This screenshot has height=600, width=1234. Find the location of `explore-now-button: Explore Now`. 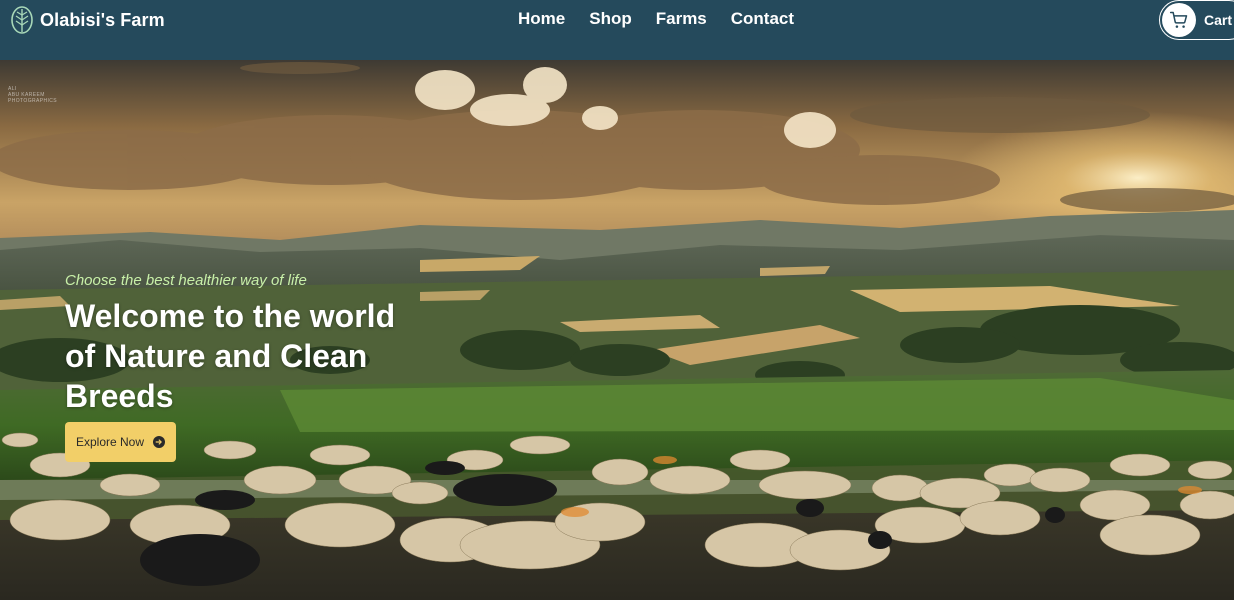

explore-now-button: Explore Now is located at coordinates (120, 442).